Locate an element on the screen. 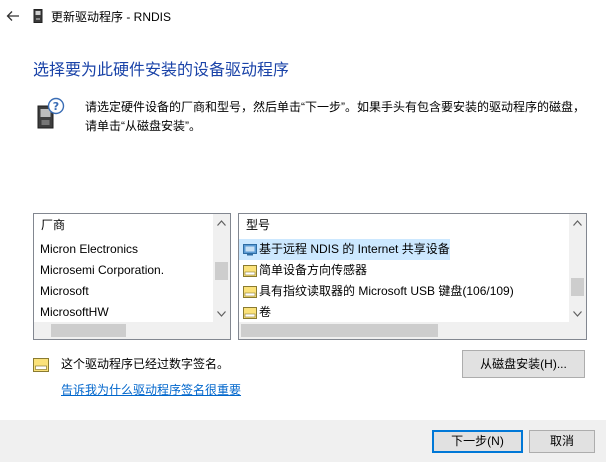  manufacturer-vertical-scrollbar is located at coordinates (221, 268).